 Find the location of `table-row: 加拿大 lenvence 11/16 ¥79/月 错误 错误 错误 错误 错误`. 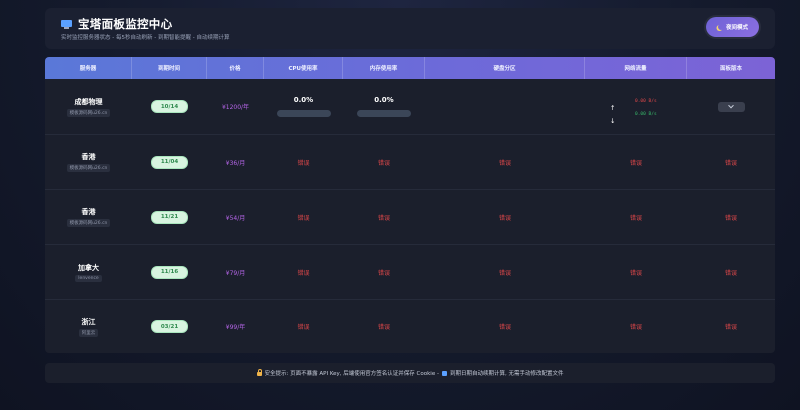

table-row: 加拿大 lenvence 11/16 ¥79/月 错误 错误 错误 错误 错误 is located at coordinates (410, 272).